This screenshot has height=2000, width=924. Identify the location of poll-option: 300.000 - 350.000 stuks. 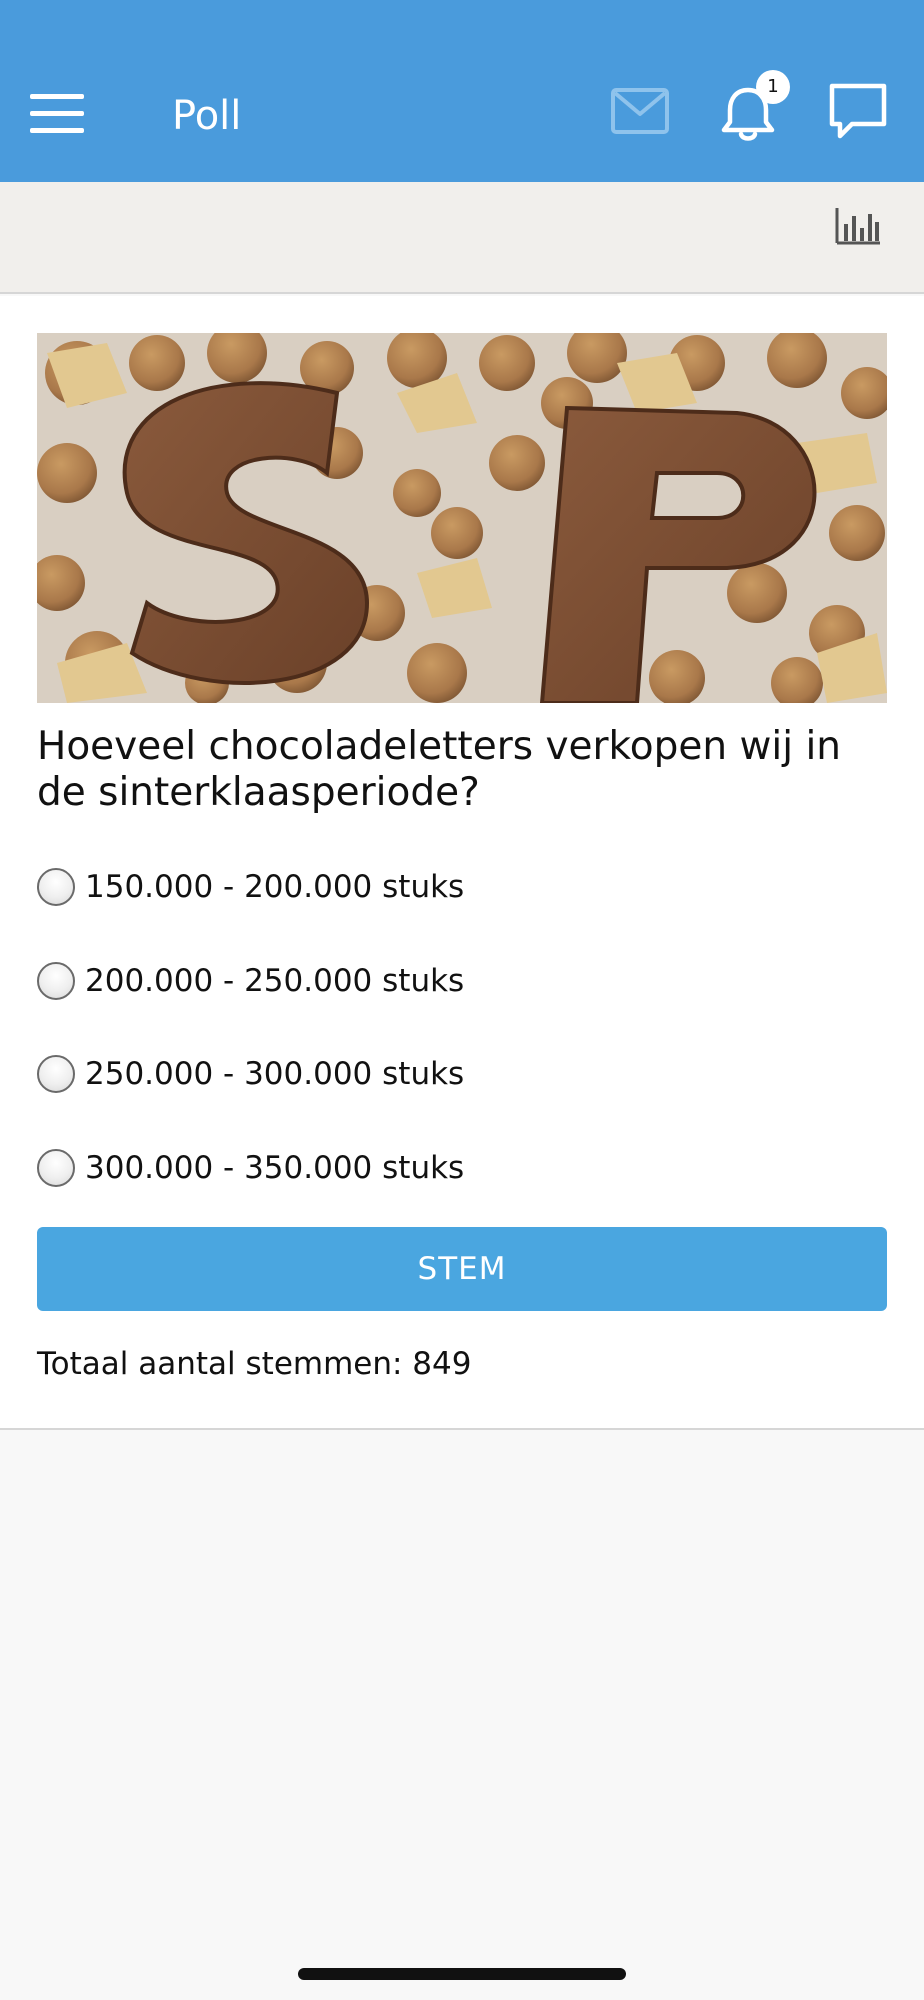
(250, 1168).